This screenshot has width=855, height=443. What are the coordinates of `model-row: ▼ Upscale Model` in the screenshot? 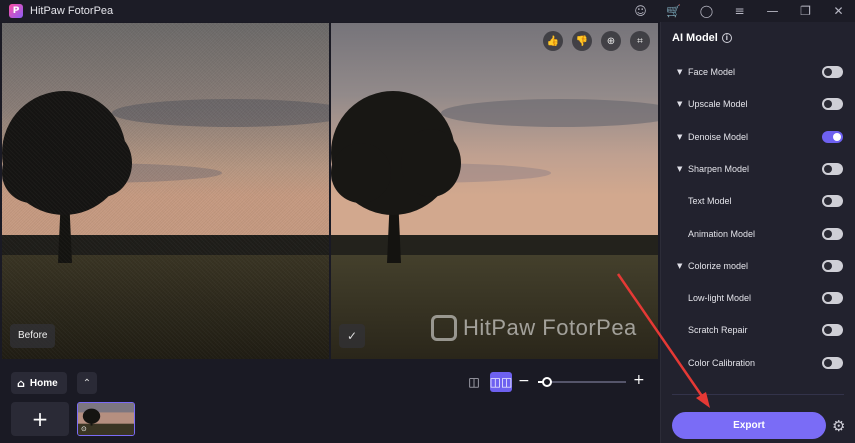 It's located at (753, 104).